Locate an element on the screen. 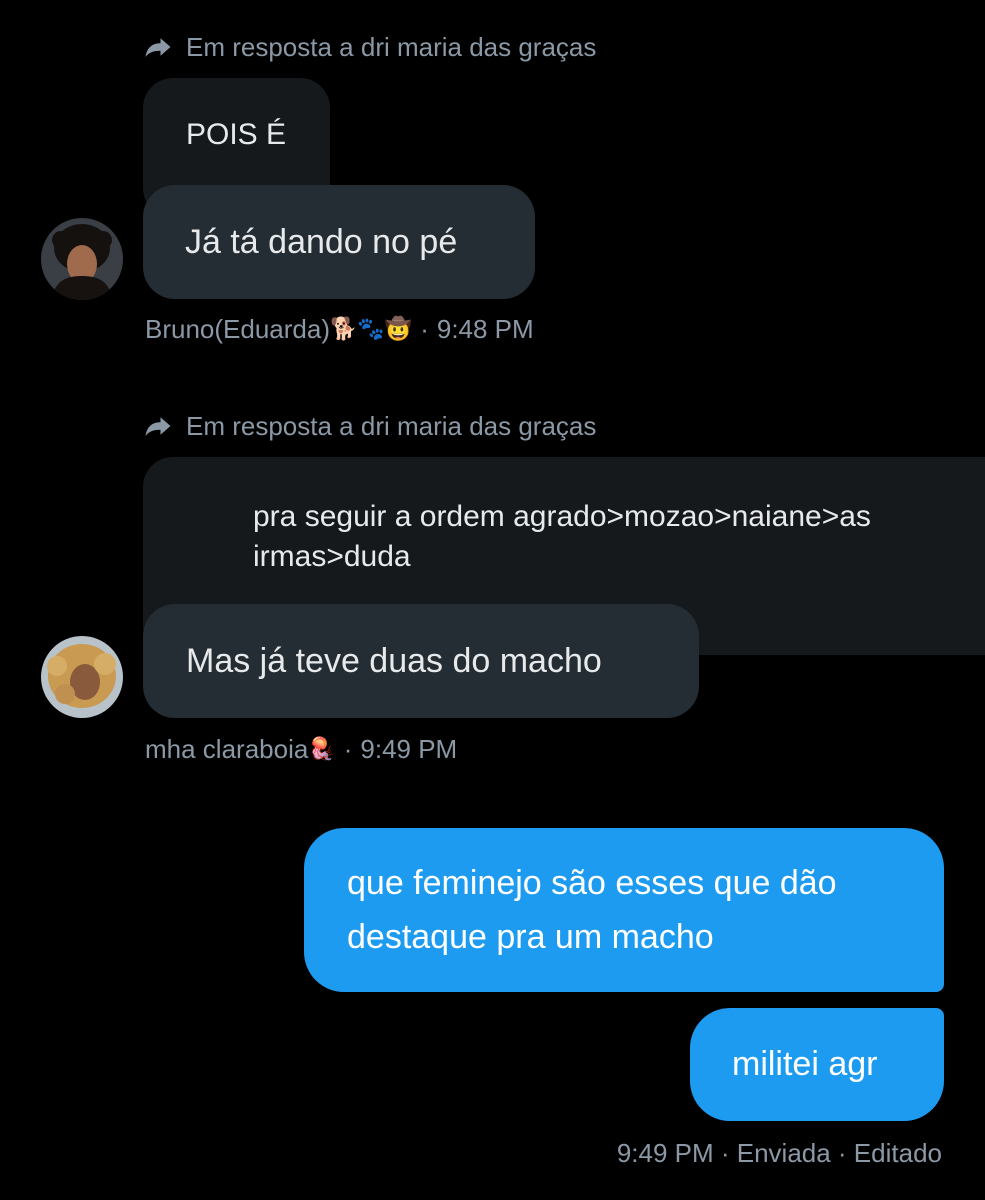  message-text: Mas já teve duas do macho is located at coordinates (394, 660).